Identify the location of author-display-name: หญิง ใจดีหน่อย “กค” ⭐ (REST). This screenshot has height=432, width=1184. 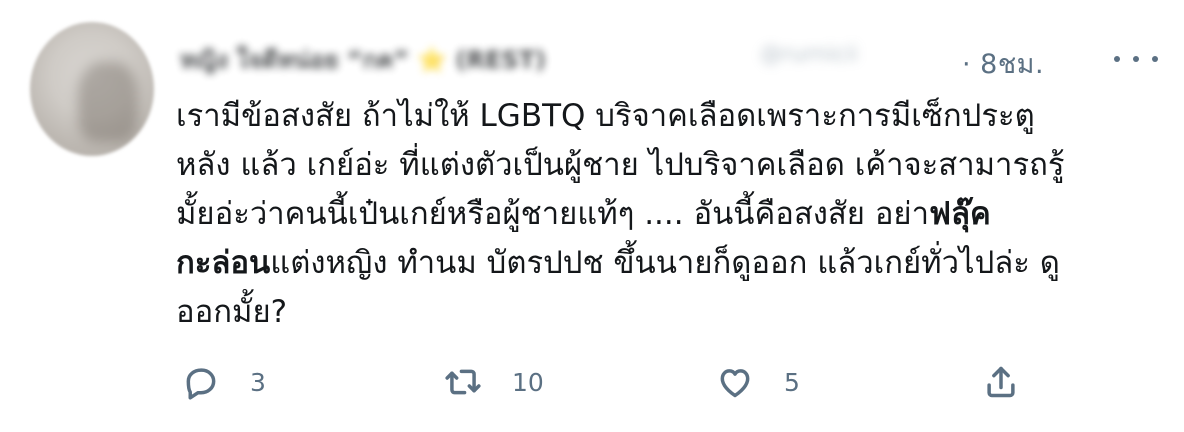
(363, 59).